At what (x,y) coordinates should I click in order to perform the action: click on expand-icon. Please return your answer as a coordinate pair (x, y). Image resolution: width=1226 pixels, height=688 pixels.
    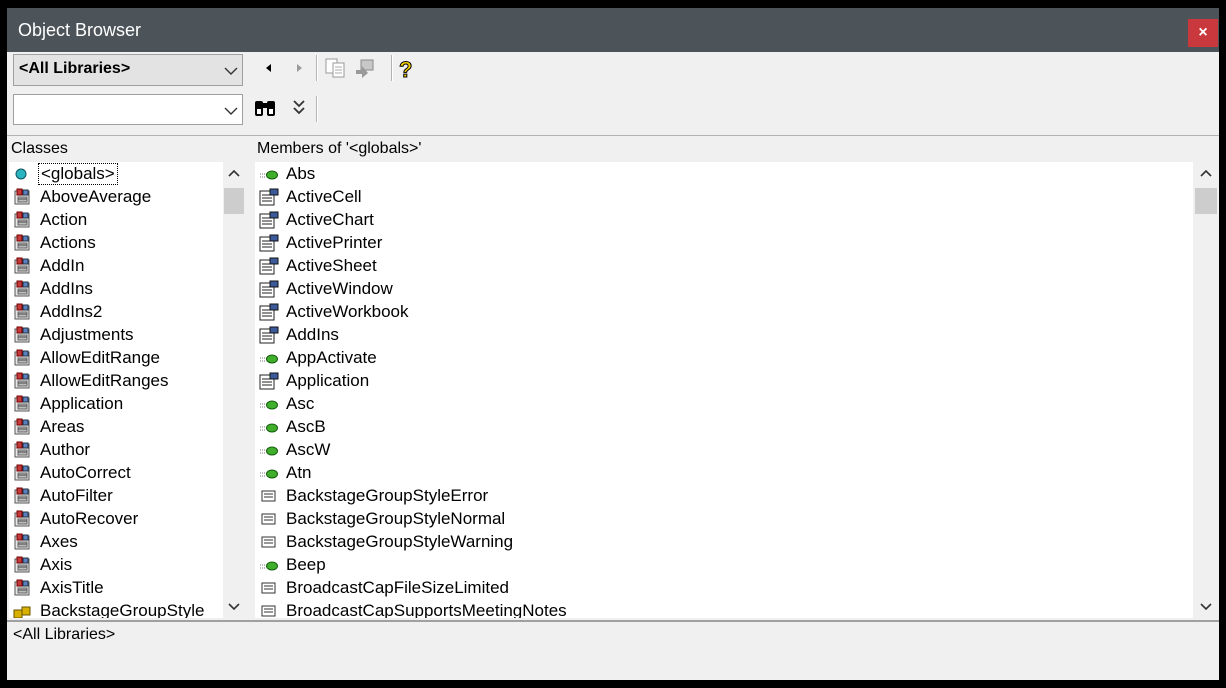
    Looking at the image, I should click on (299, 108).